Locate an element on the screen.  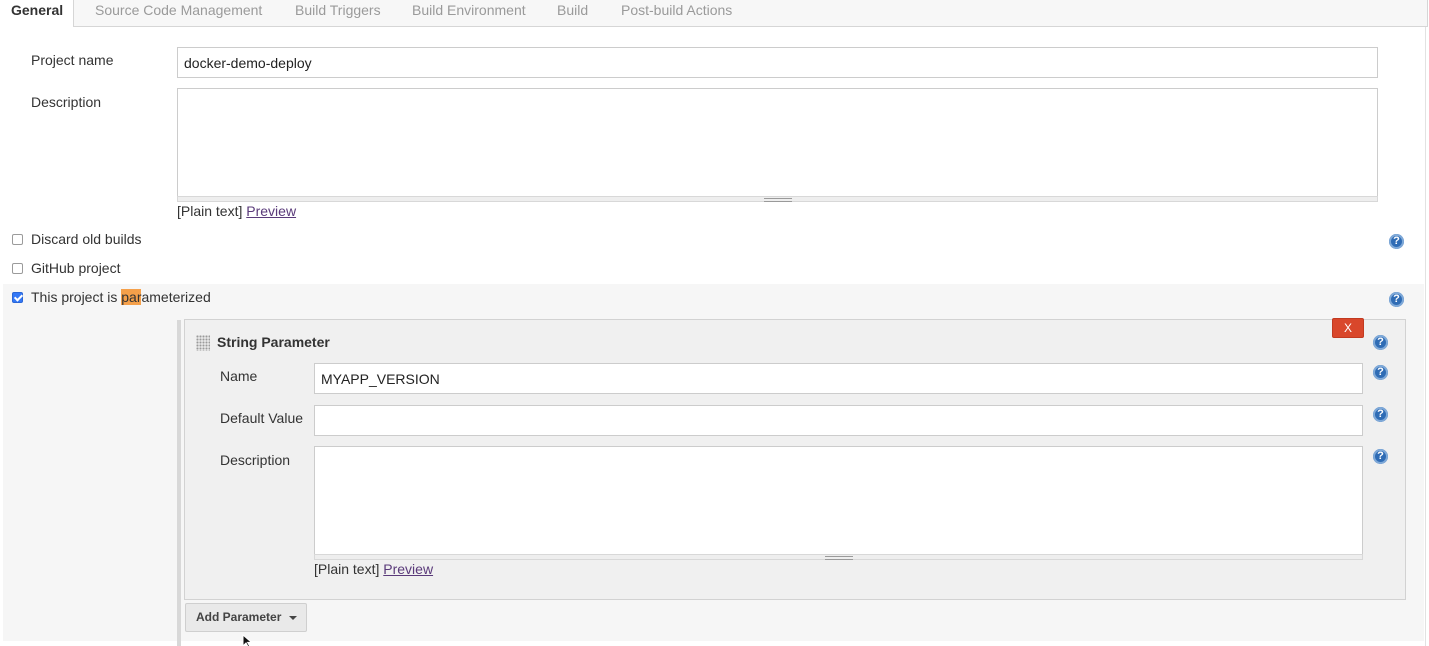
add-parameter-button: Add Parameter is located at coordinates (246, 617).